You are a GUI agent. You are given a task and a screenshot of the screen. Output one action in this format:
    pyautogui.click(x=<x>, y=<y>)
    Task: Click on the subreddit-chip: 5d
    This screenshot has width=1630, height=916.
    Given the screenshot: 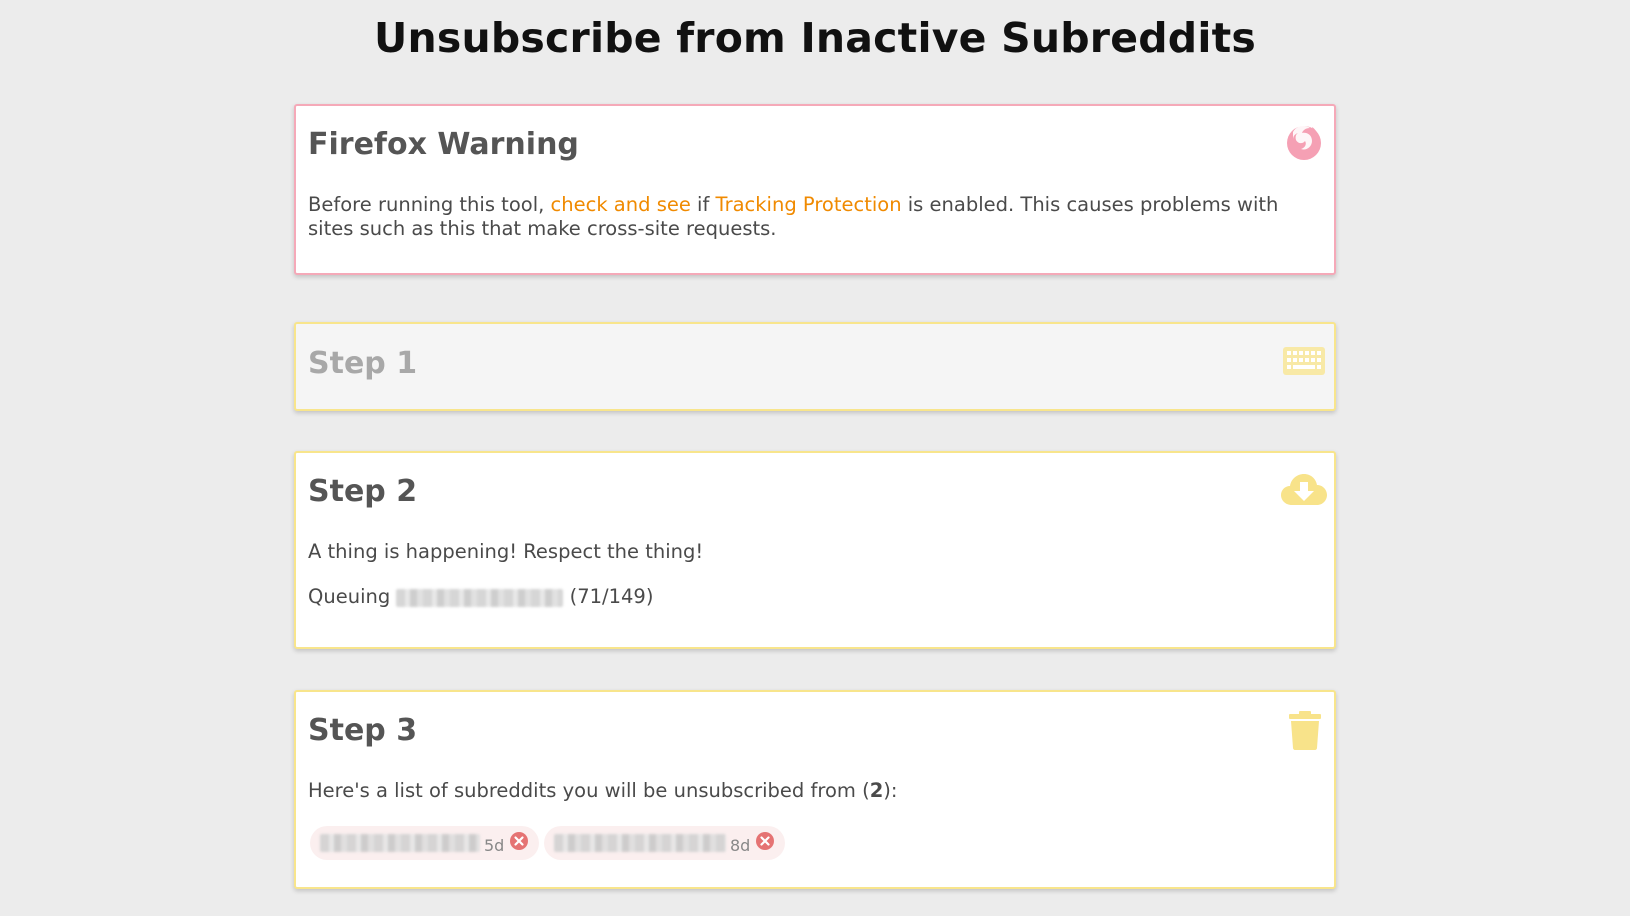 What is the action you would take?
    pyautogui.click(x=425, y=843)
    